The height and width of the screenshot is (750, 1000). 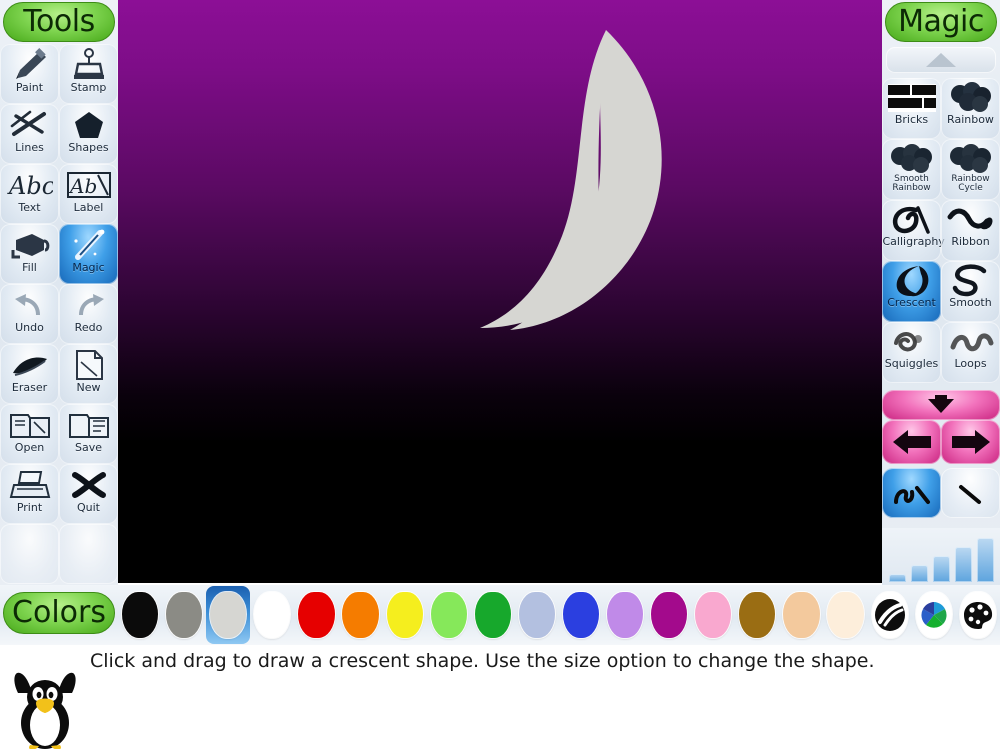 What do you see at coordinates (912, 218) in the screenshot?
I see `calligraphy-icon` at bounding box center [912, 218].